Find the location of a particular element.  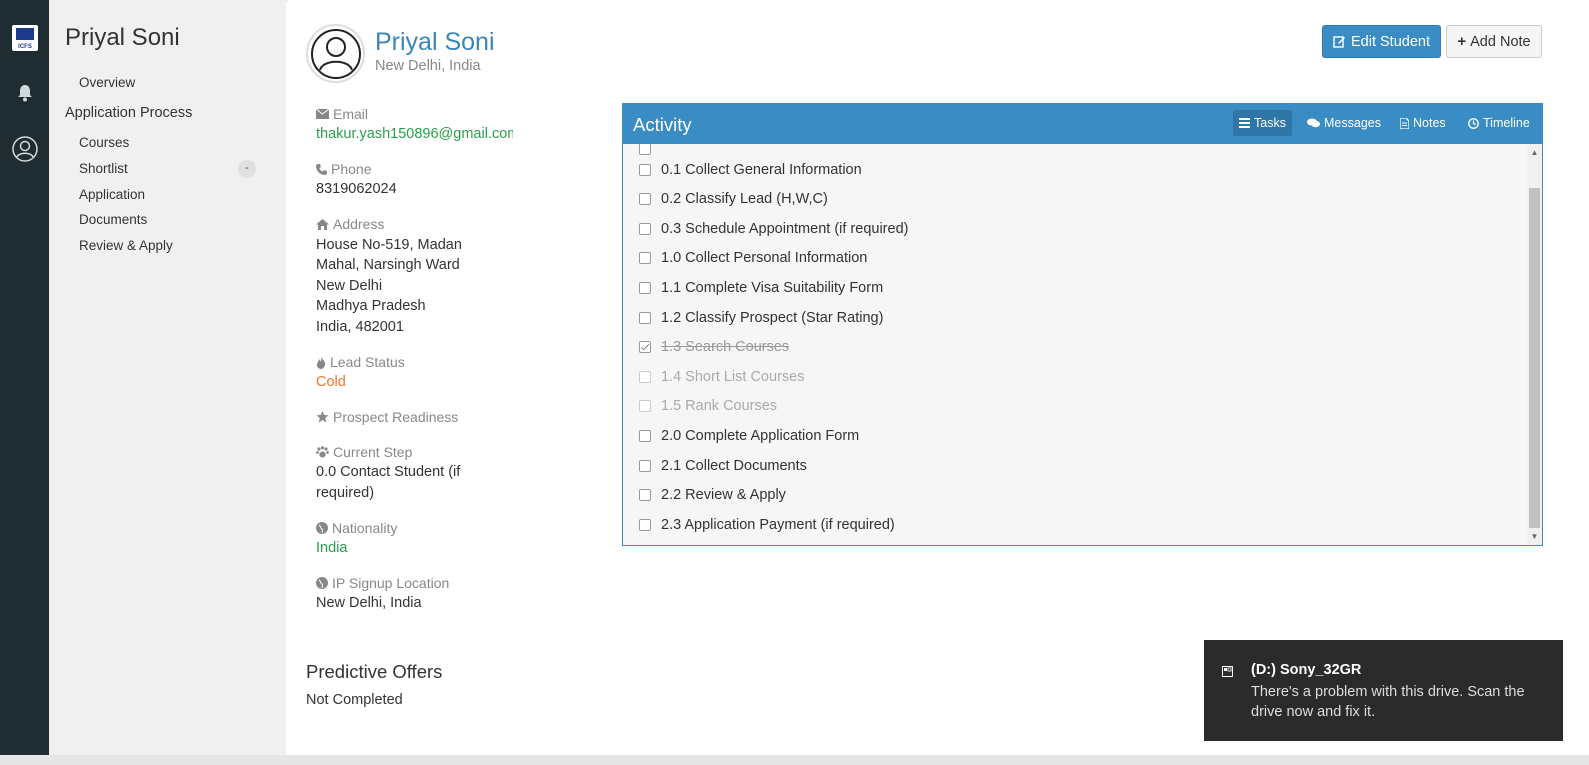

clock-icon is located at coordinates (1473, 123).